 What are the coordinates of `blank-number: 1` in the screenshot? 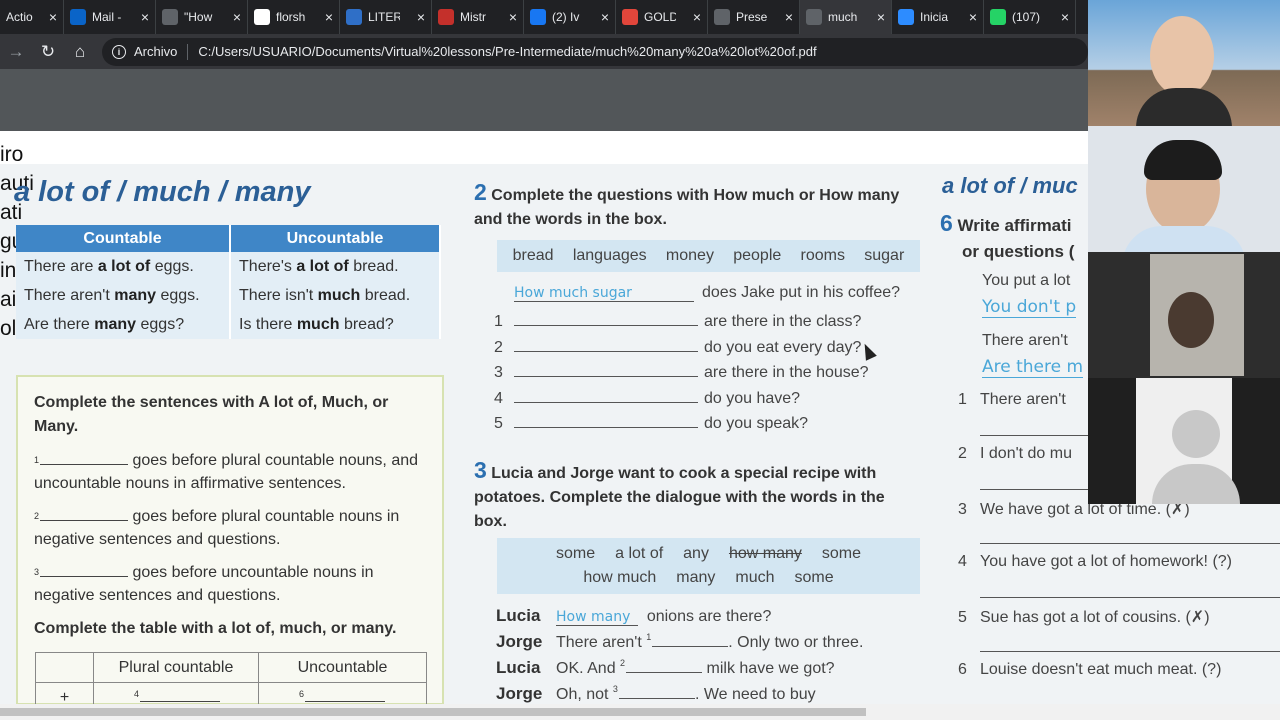 It's located at (649, 637).